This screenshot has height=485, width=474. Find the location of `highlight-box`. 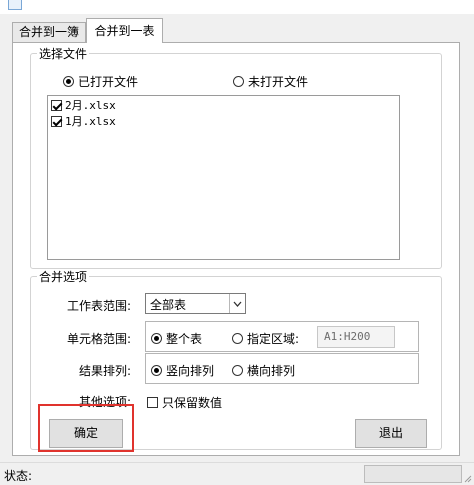

highlight-box is located at coordinates (86, 428).